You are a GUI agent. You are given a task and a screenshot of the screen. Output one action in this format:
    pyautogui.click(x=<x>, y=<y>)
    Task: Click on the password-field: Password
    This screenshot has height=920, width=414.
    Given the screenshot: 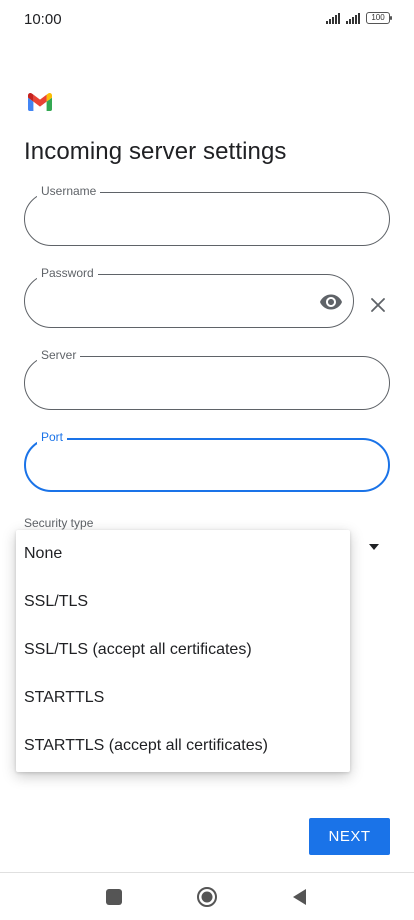 What is the action you would take?
    pyautogui.click(x=189, y=297)
    